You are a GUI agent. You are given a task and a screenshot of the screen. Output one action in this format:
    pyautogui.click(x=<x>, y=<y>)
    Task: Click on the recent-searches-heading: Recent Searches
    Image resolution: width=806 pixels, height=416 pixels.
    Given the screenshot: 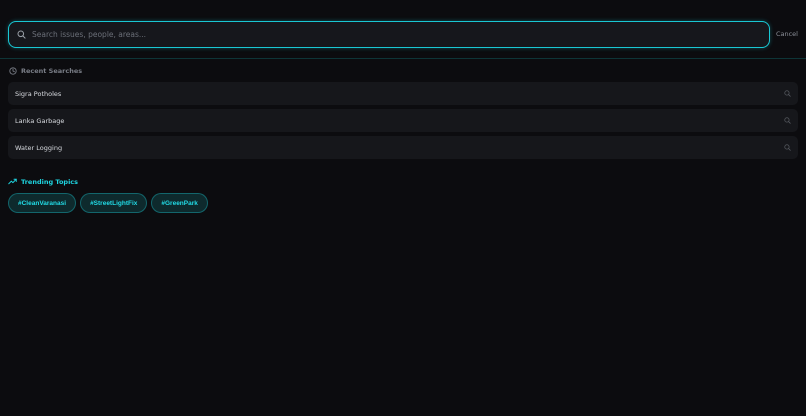 What is the action you would take?
    pyautogui.click(x=45, y=70)
    